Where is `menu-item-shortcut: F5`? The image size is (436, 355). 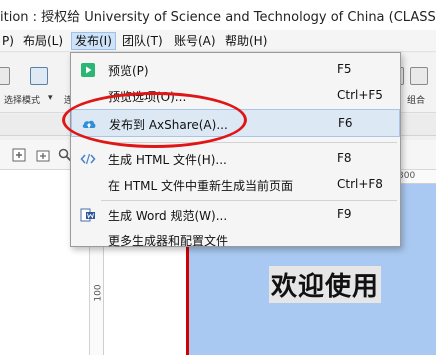 menu-item-shortcut: F5 is located at coordinates (344, 69).